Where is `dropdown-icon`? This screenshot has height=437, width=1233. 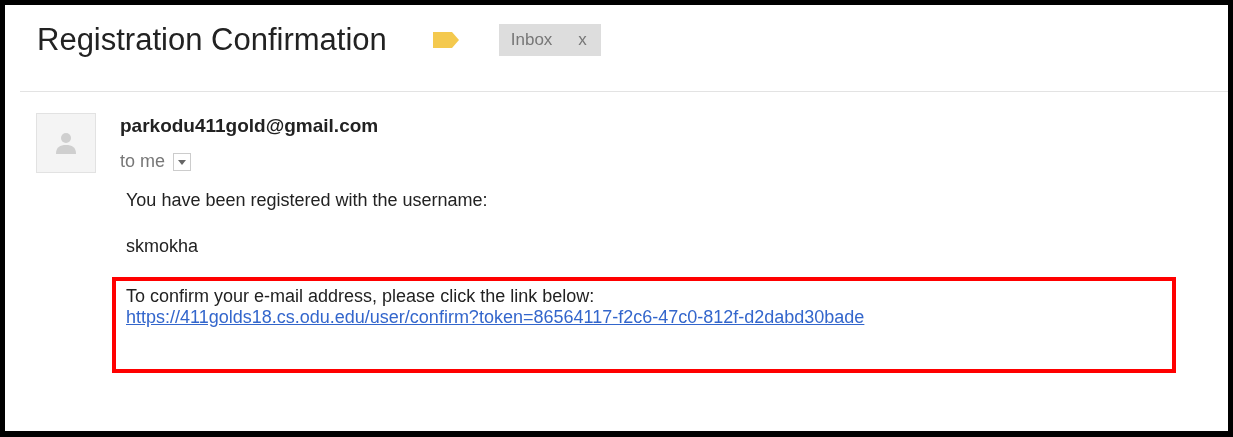 dropdown-icon is located at coordinates (182, 161).